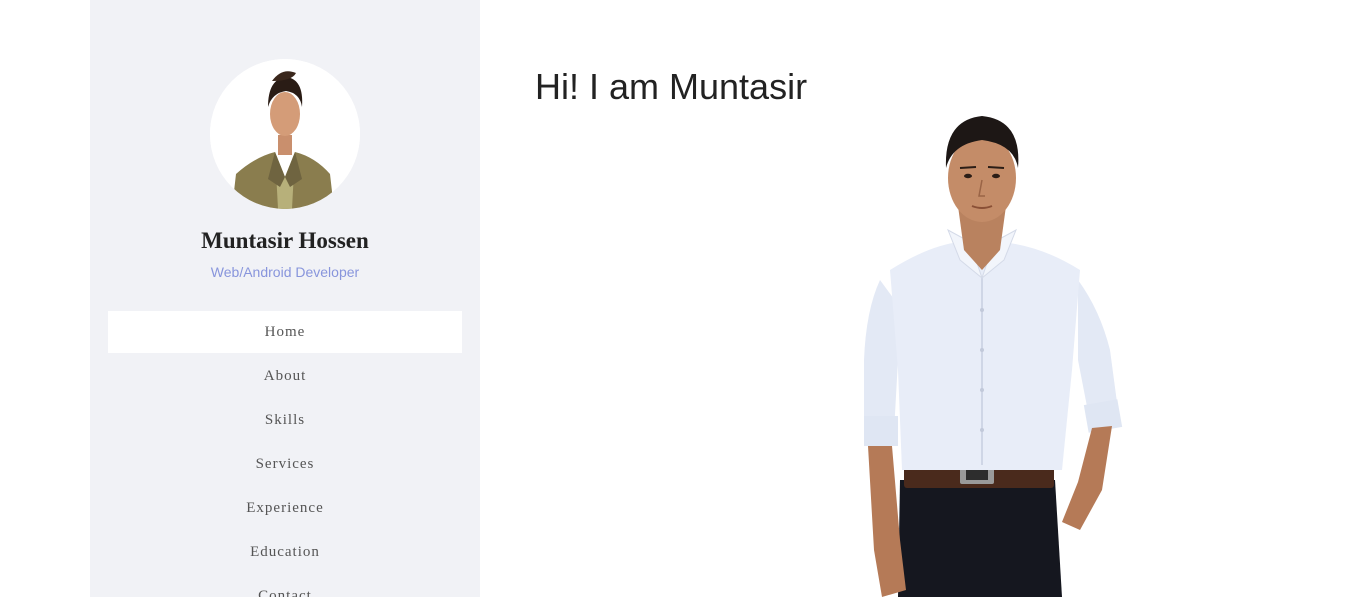 This screenshot has width=1349, height=597. What do you see at coordinates (285, 332) in the screenshot?
I see `nav-item-home: Home` at bounding box center [285, 332].